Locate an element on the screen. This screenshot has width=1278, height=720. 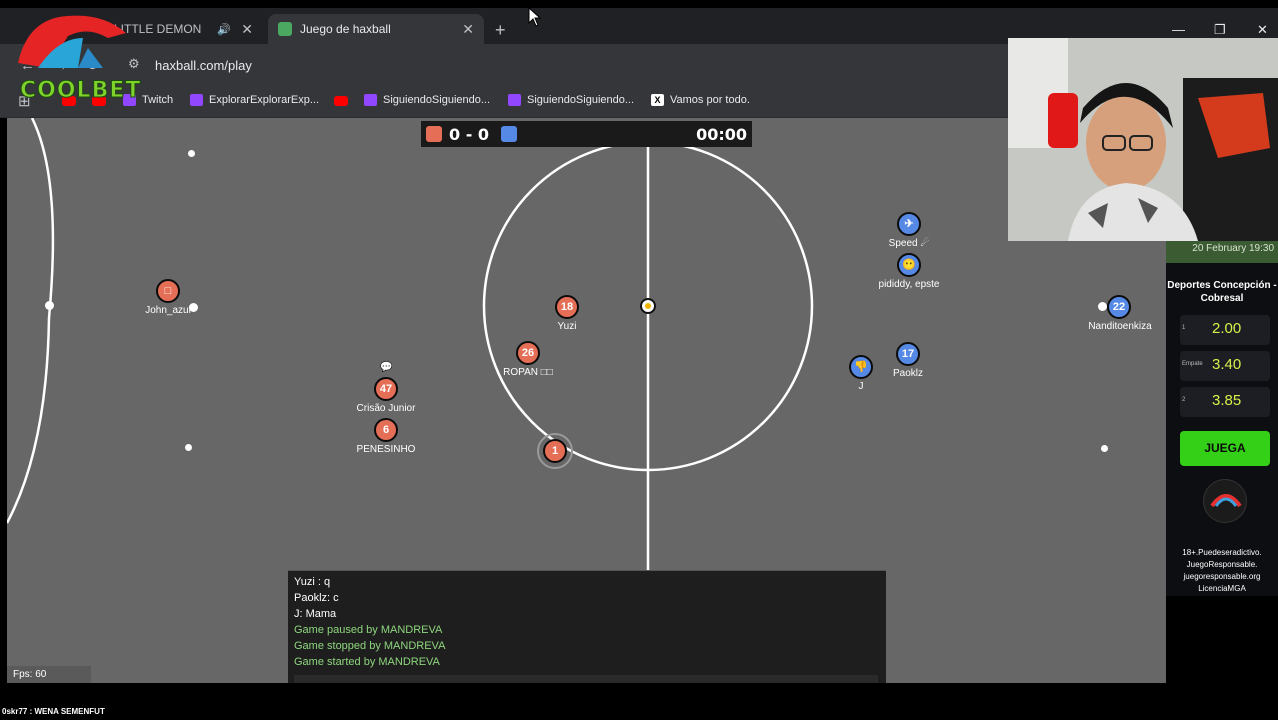
stream-chat-ticker: 0skr77 : WENA SEMENFUT is located at coordinates (53, 711).